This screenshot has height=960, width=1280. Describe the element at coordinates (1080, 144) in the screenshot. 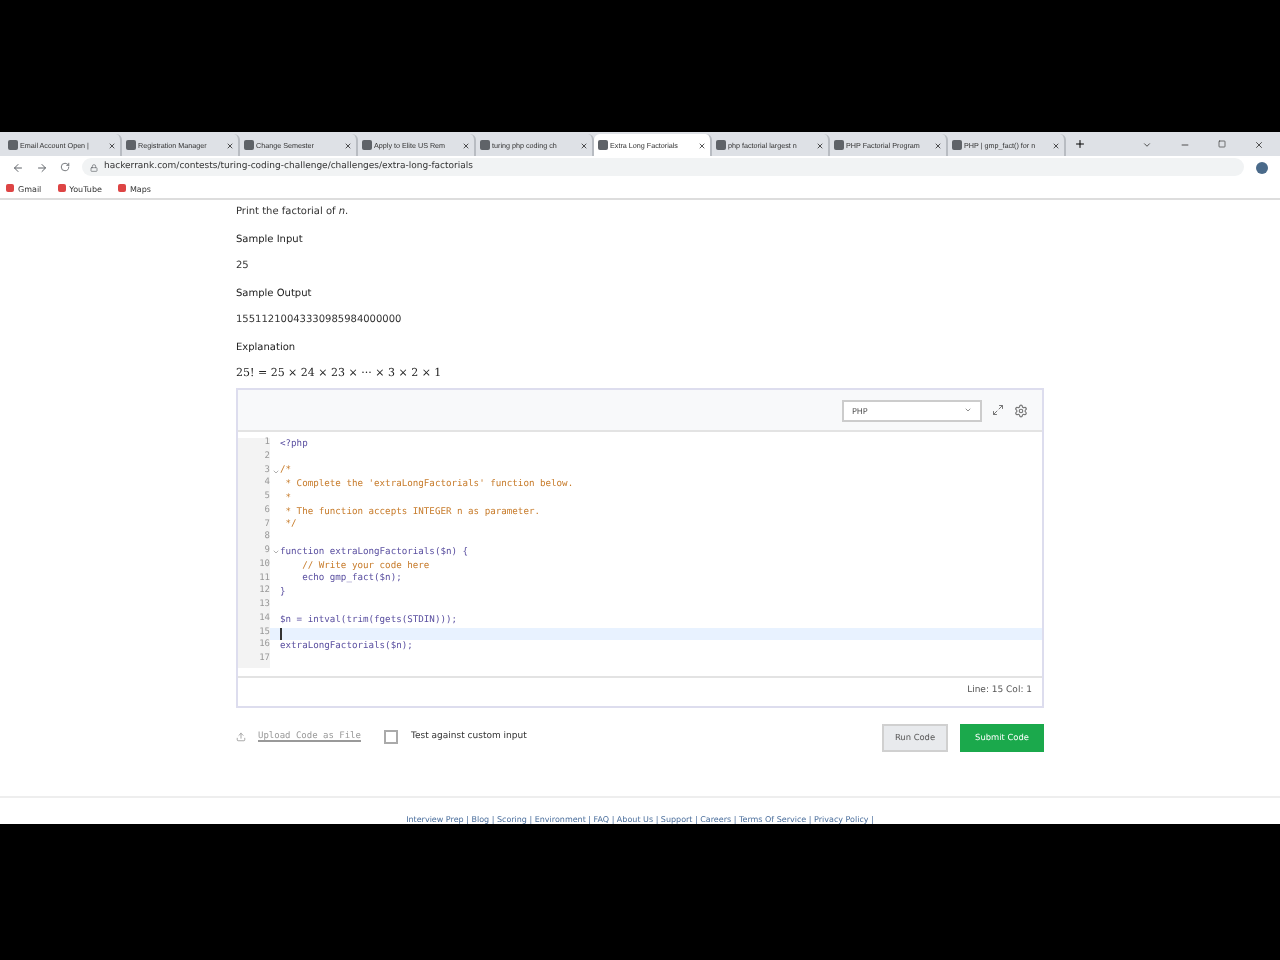

I see `new-tab-icon` at that location.